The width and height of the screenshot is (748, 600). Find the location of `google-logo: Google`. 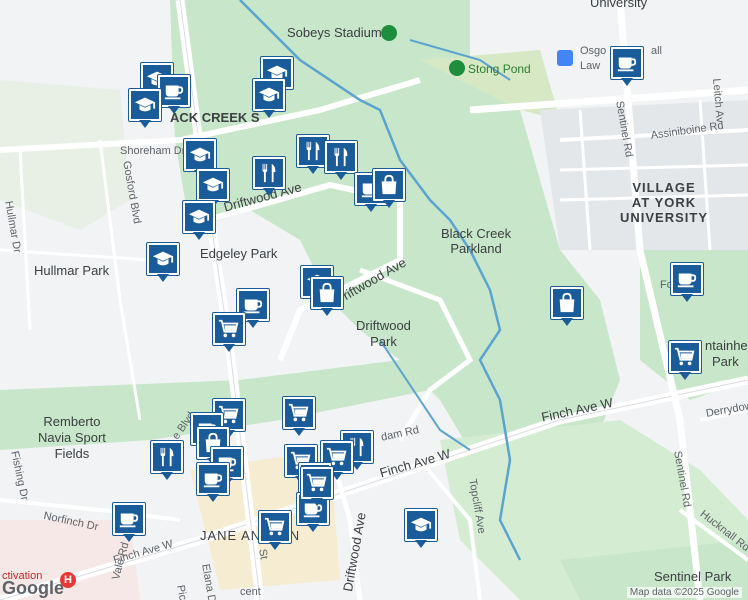

google-logo: Google is located at coordinates (33, 588).